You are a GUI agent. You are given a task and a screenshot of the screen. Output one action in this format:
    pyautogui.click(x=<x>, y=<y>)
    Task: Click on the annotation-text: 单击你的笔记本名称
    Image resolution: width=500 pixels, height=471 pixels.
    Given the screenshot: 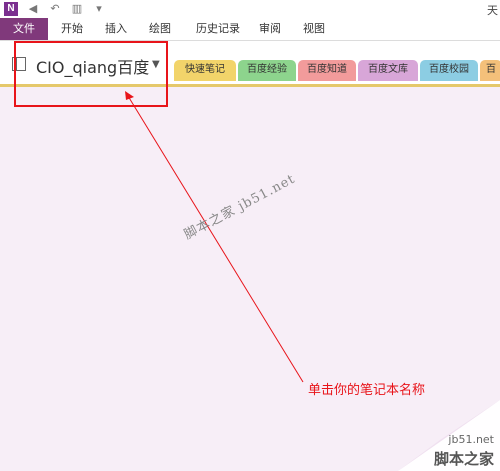 What is the action you would take?
    pyautogui.click(x=367, y=390)
    